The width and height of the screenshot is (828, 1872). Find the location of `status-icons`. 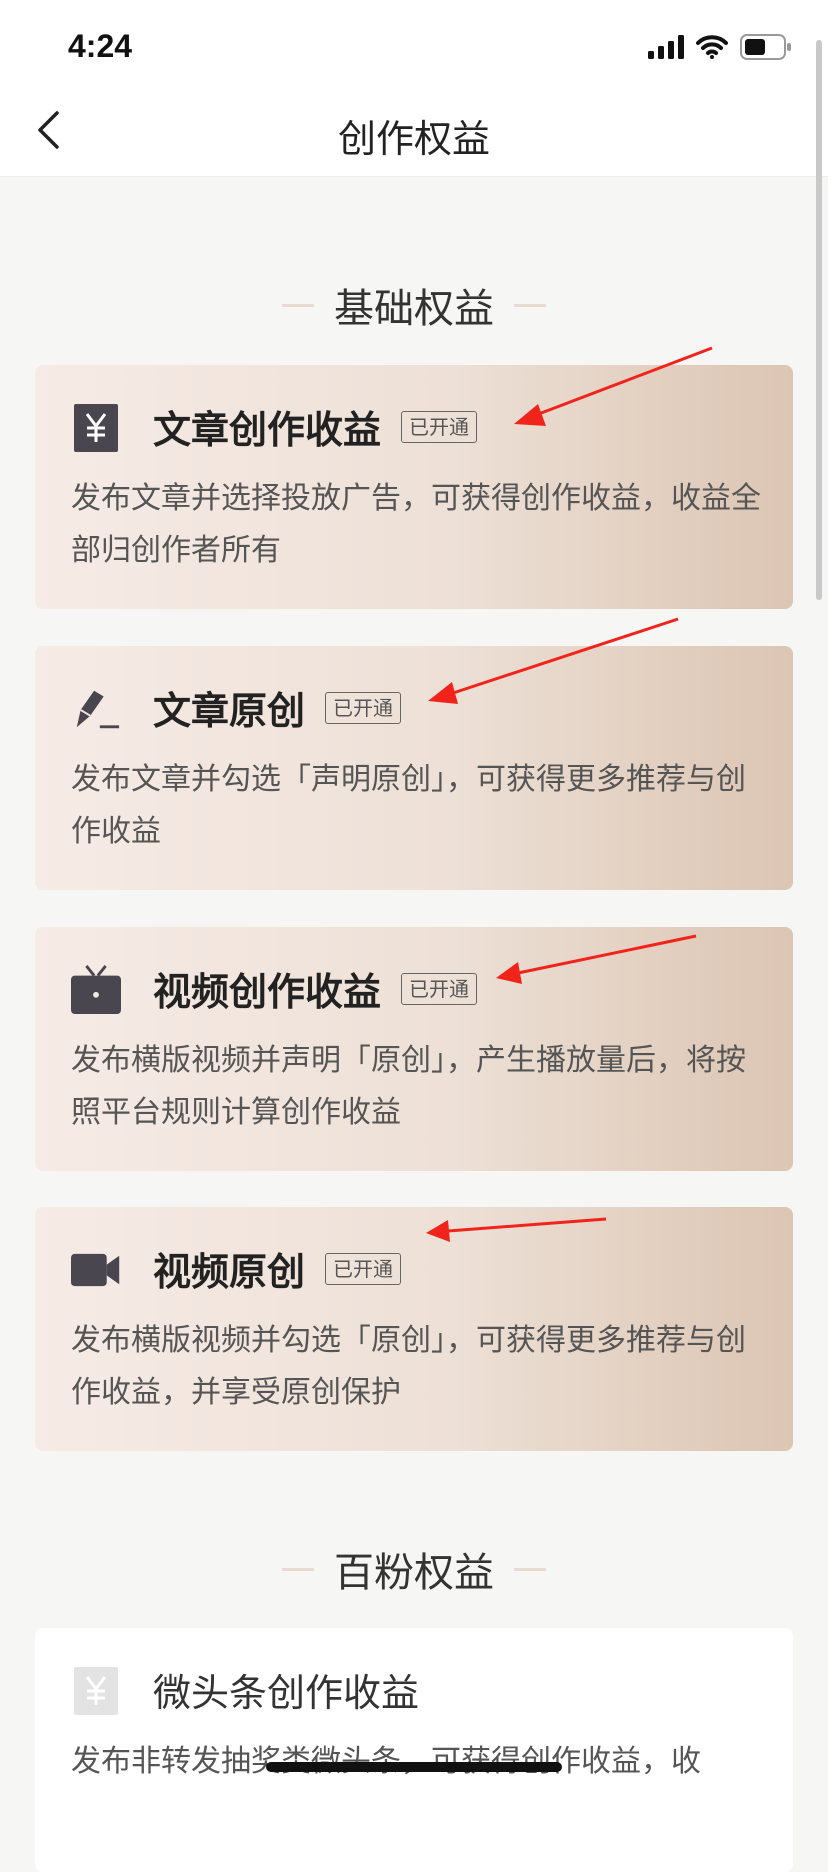

status-icons is located at coordinates (720, 49).